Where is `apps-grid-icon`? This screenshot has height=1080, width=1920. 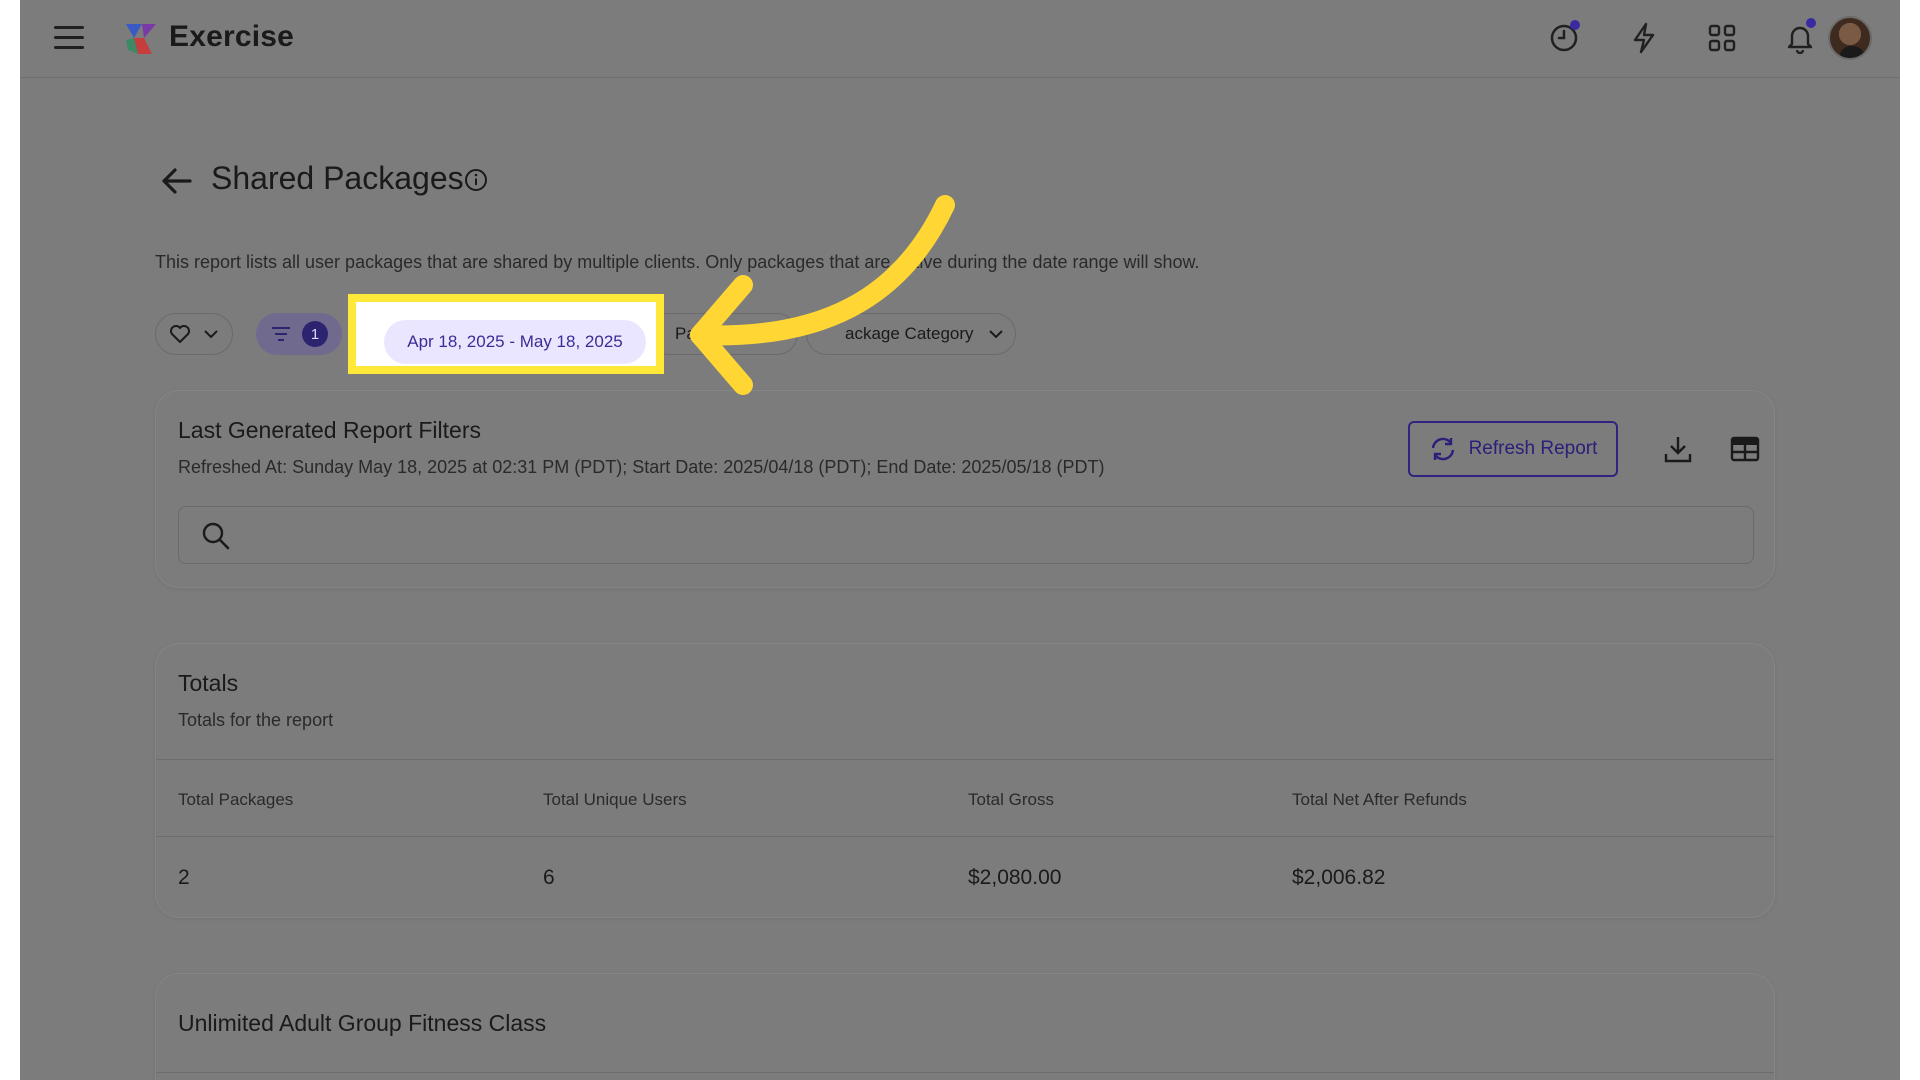 apps-grid-icon is located at coordinates (1722, 38).